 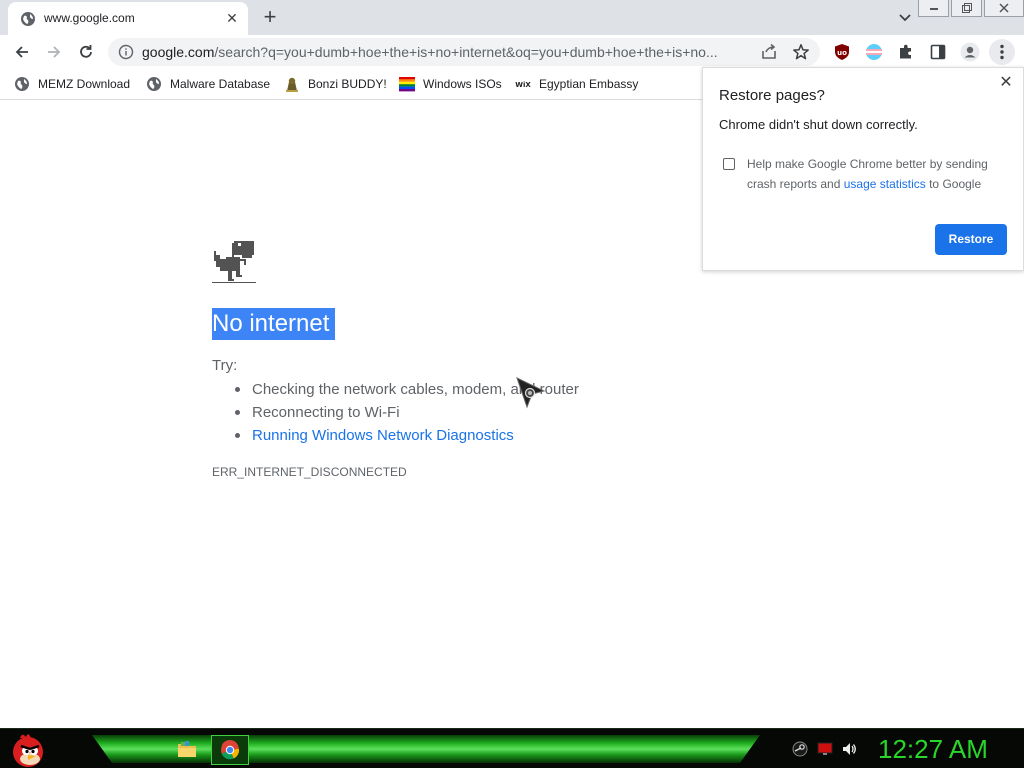 I want to click on reload-icon, so click(x=86, y=51).